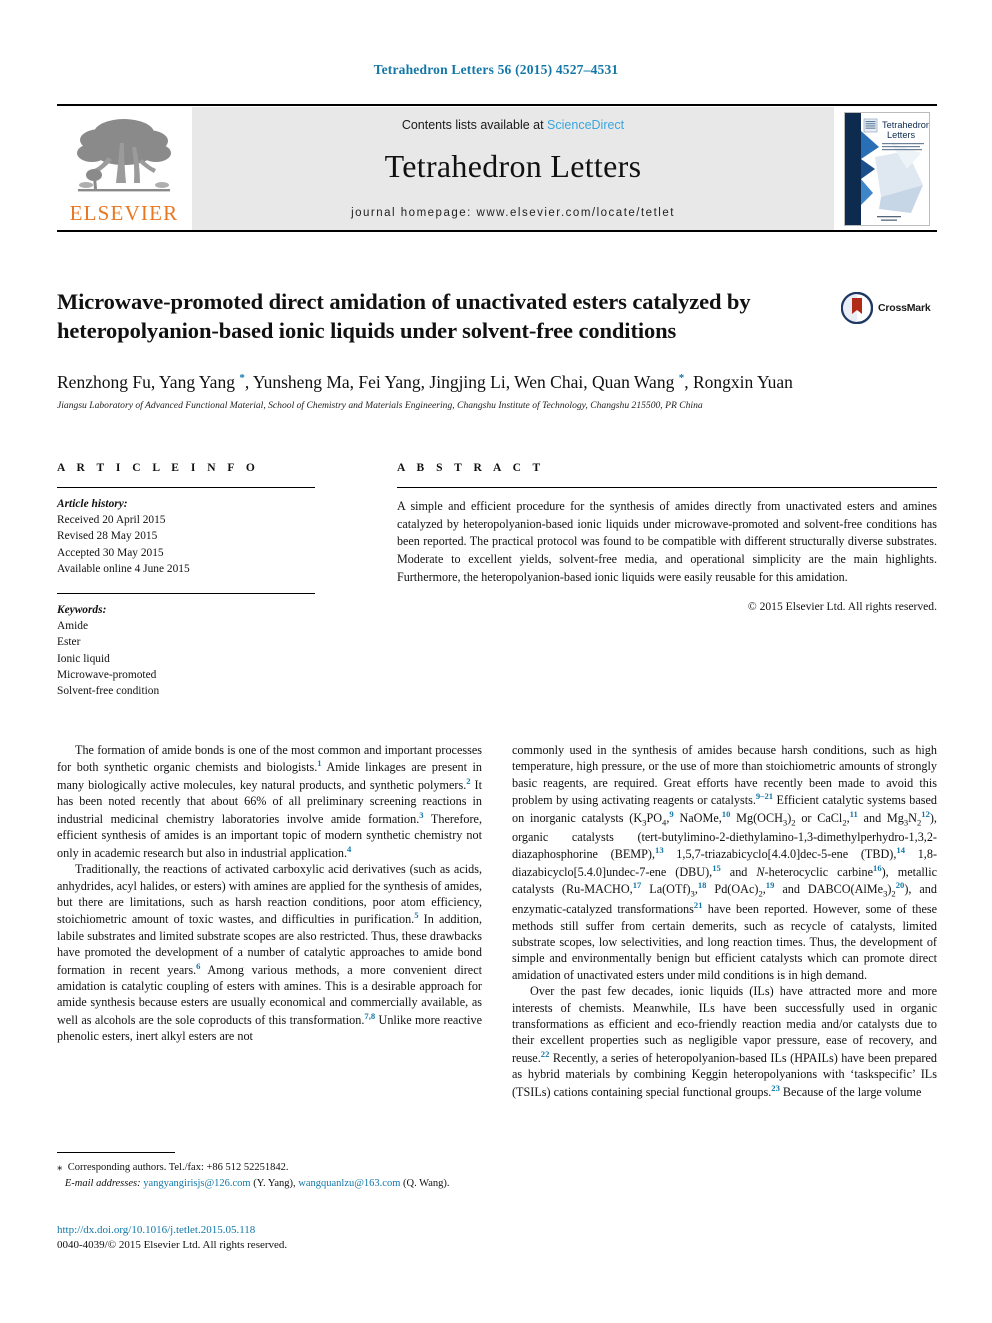 This screenshot has width=992, height=1323. What do you see at coordinates (107, 536) in the screenshot?
I see `history-item: Revised 28 May 2015` at bounding box center [107, 536].